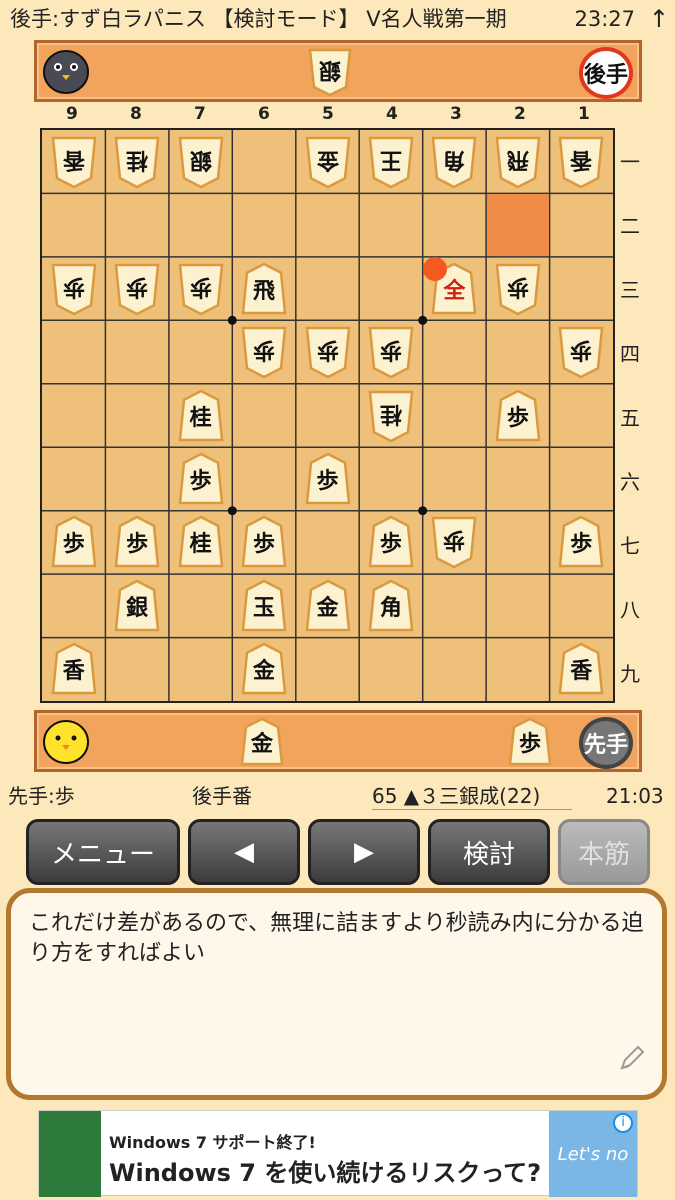  I want to click on turn-indicator: 後手番, so click(222, 796).